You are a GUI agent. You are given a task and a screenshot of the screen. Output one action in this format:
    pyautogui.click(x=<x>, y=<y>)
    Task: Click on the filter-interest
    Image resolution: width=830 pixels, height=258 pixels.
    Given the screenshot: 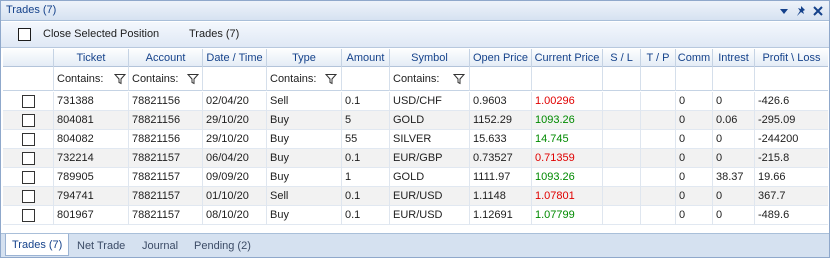 What is the action you would take?
    pyautogui.click(x=734, y=79)
    